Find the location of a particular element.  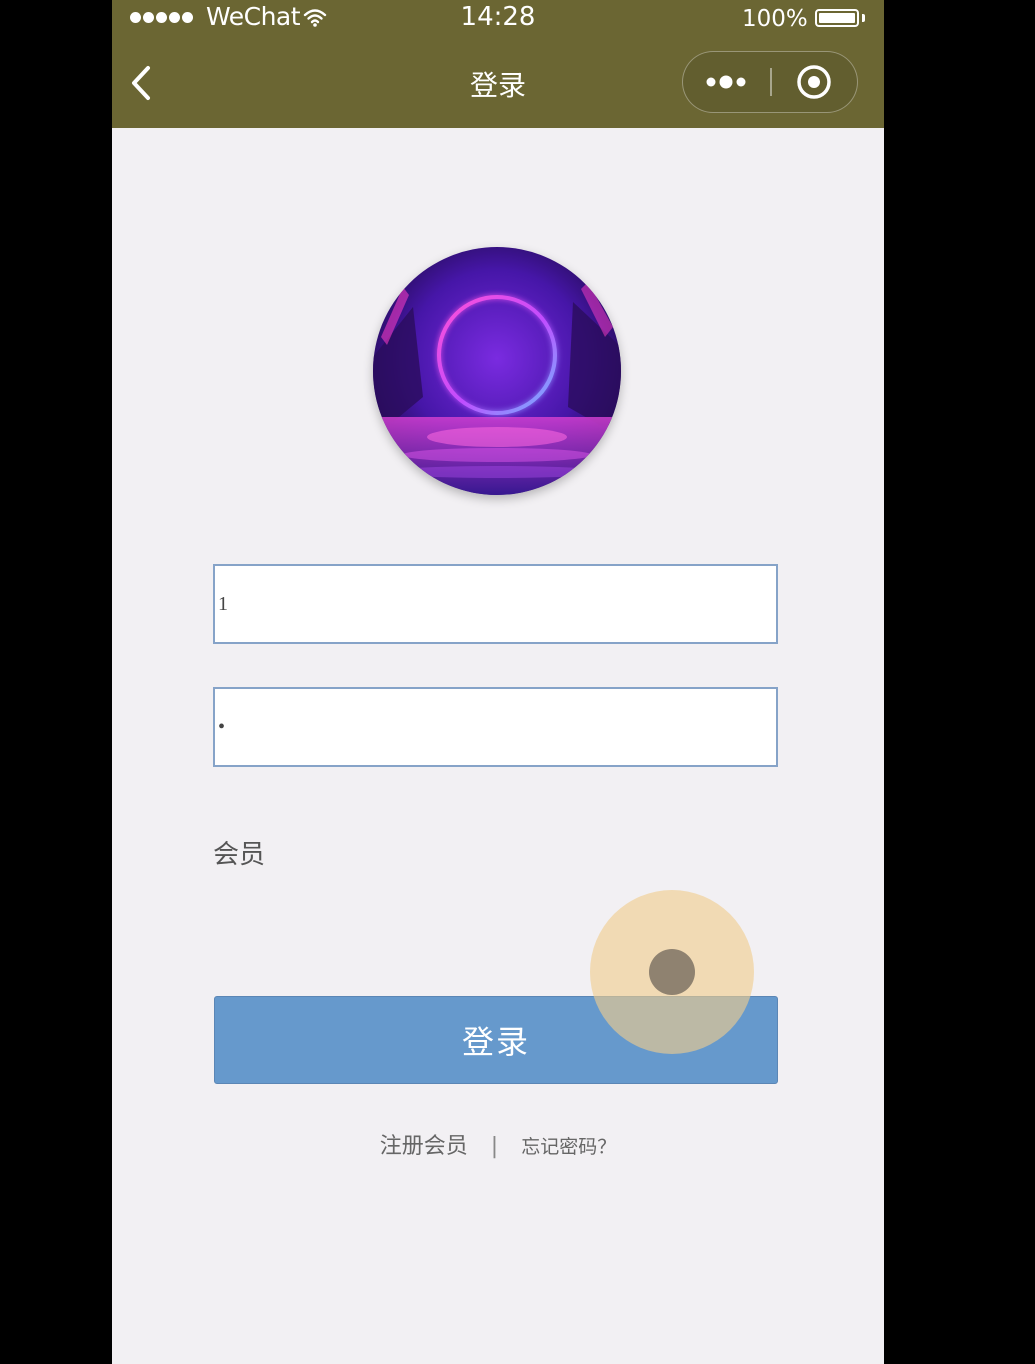

username-input is located at coordinates (495, 604).